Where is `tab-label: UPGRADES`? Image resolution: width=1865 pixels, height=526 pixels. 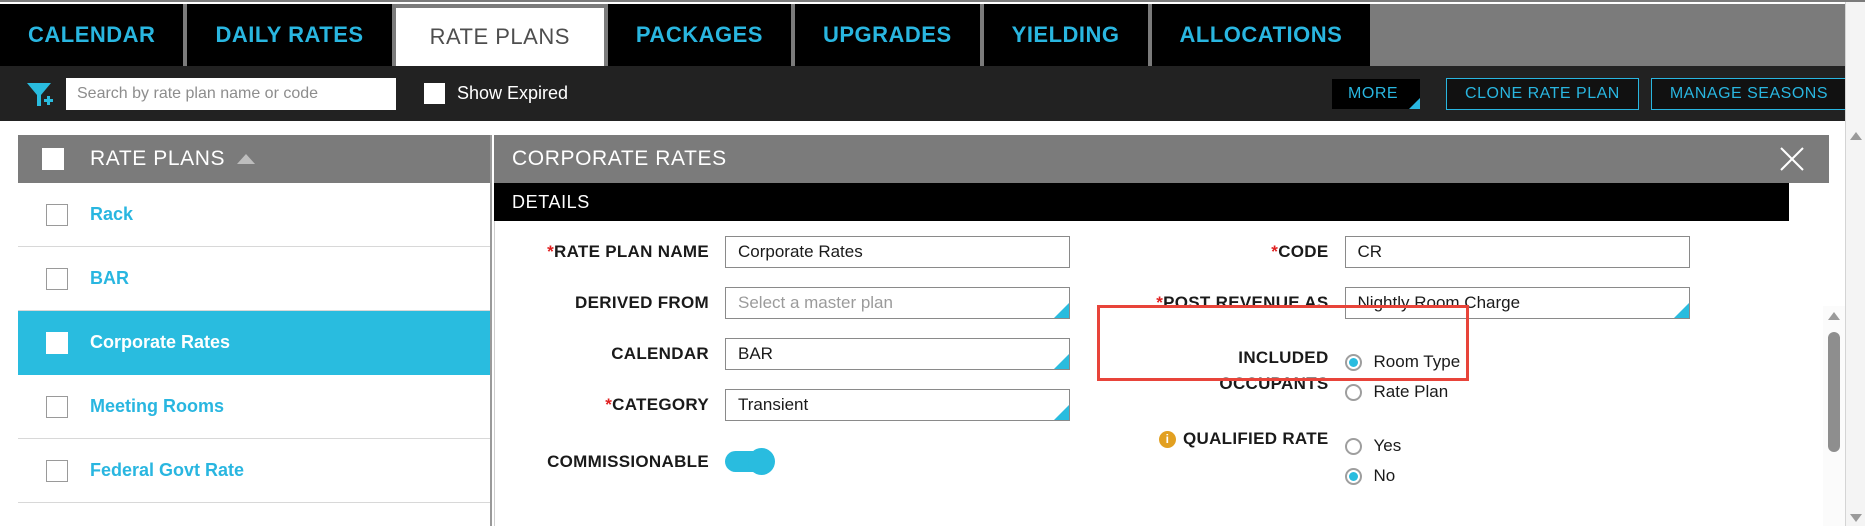 tab-label: UPGRADES is located at coordinates (887, 34).